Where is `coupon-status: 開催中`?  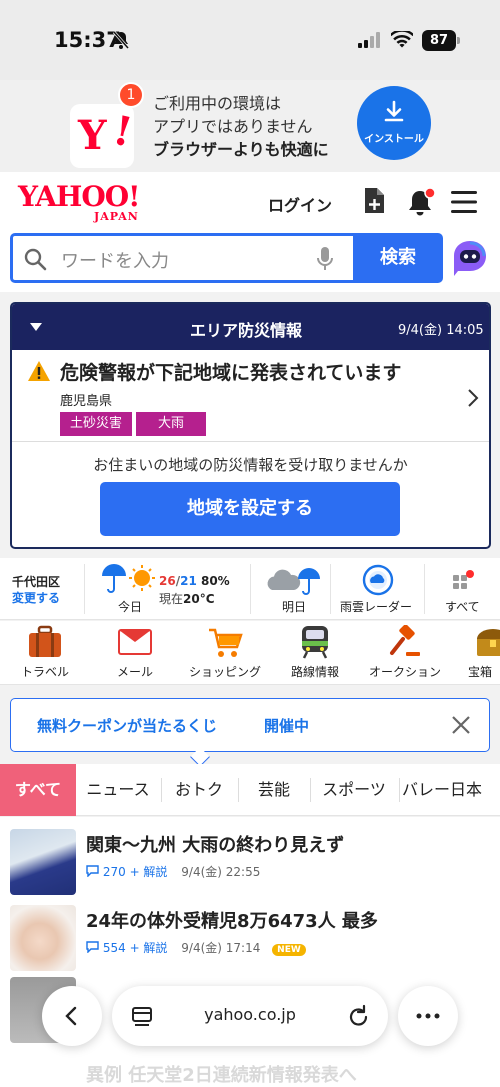 coupon-status: 開催中 is located at coordinates (287, 726).